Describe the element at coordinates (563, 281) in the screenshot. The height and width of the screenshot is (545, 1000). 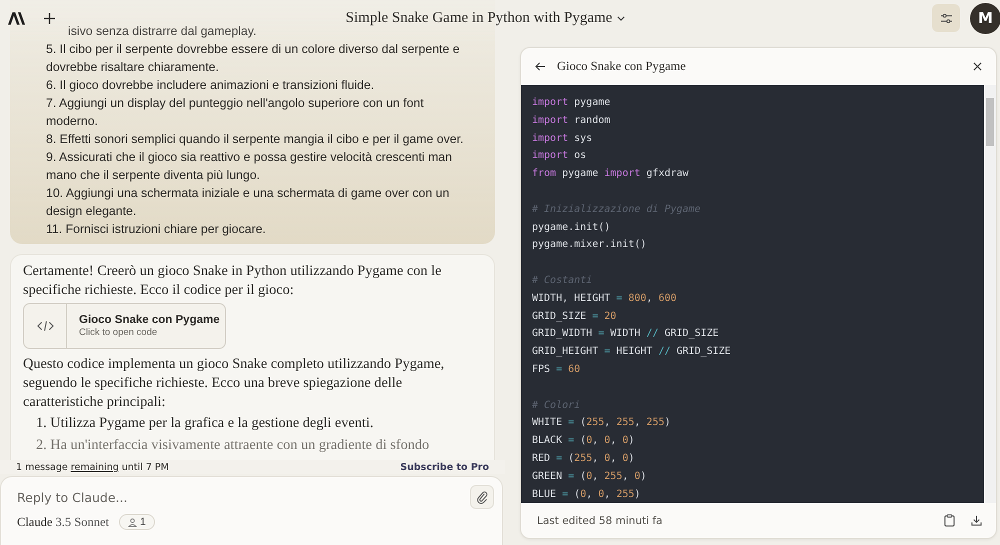
I see `code-line: # Costanti` at that location.